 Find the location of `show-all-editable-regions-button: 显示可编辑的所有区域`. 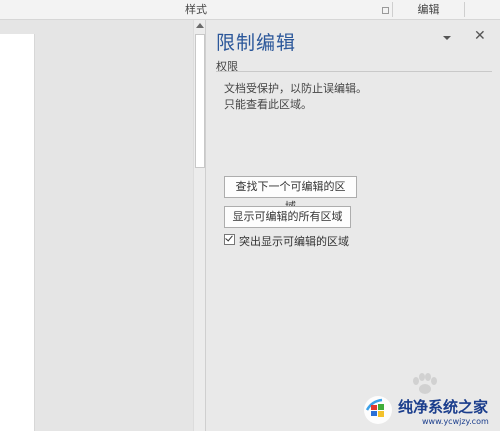

show-all-editable-regions-button: 显示可编辑的所有区域 is located at coordinates (287, 217).